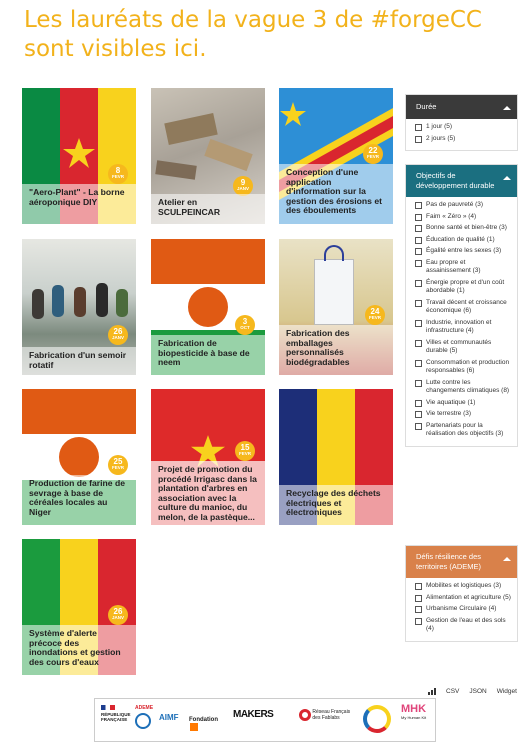 The height and width of the screenshot is (750, 531). I want to click on filter-option: Gestion de l'eau et des sols (4), so click(463, 625).